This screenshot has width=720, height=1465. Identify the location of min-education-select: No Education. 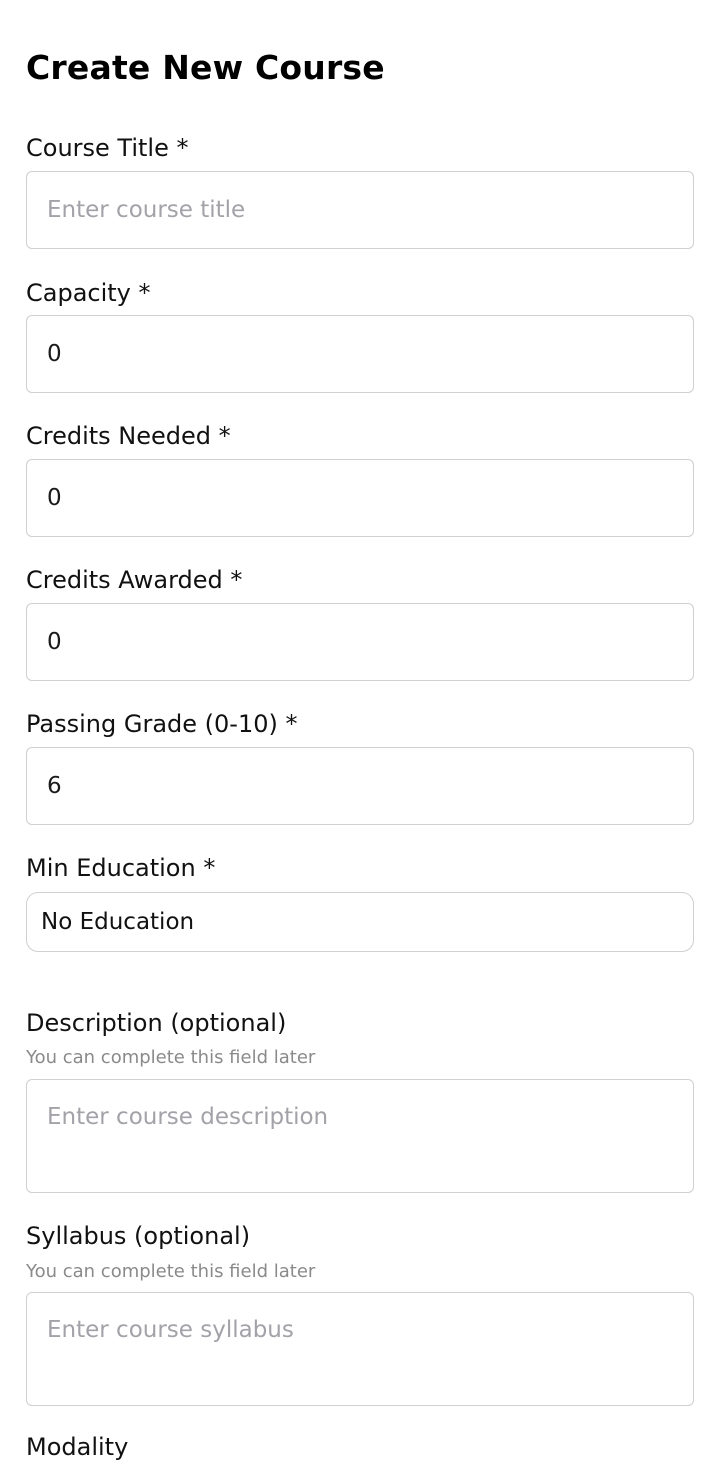
(360, 922).